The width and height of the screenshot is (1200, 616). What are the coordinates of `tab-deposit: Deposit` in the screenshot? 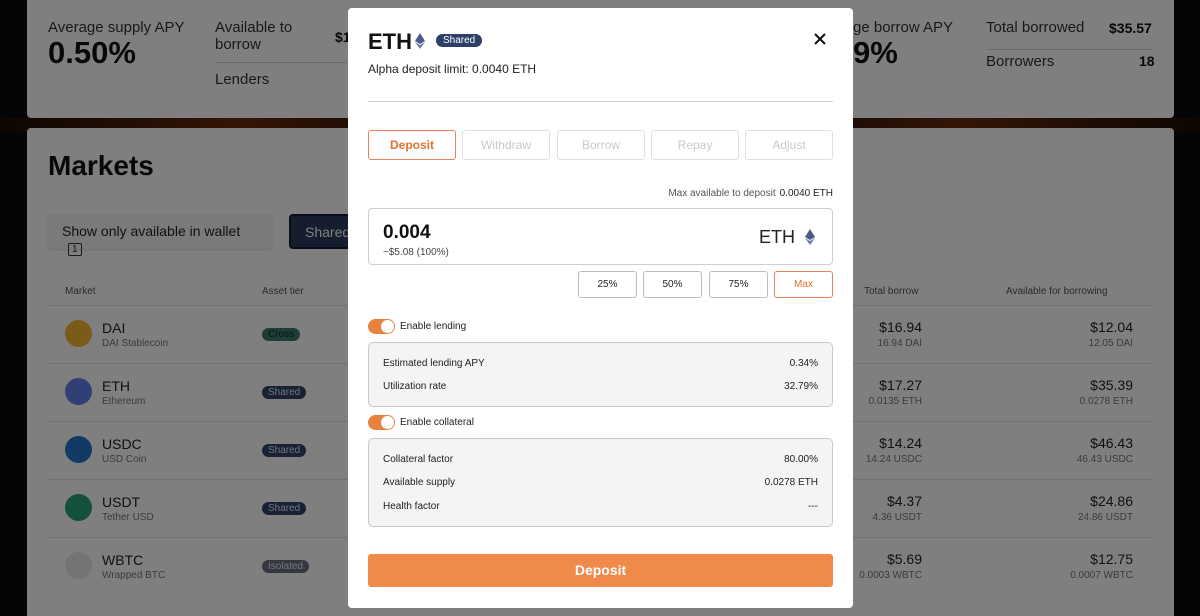 It's located at (412, 145).